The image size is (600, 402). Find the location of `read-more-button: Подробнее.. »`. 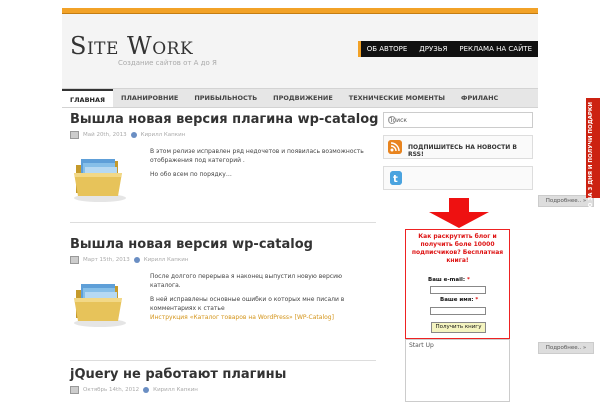

read-more-button: Подробнее.. » is located at coordinates (566, 348).